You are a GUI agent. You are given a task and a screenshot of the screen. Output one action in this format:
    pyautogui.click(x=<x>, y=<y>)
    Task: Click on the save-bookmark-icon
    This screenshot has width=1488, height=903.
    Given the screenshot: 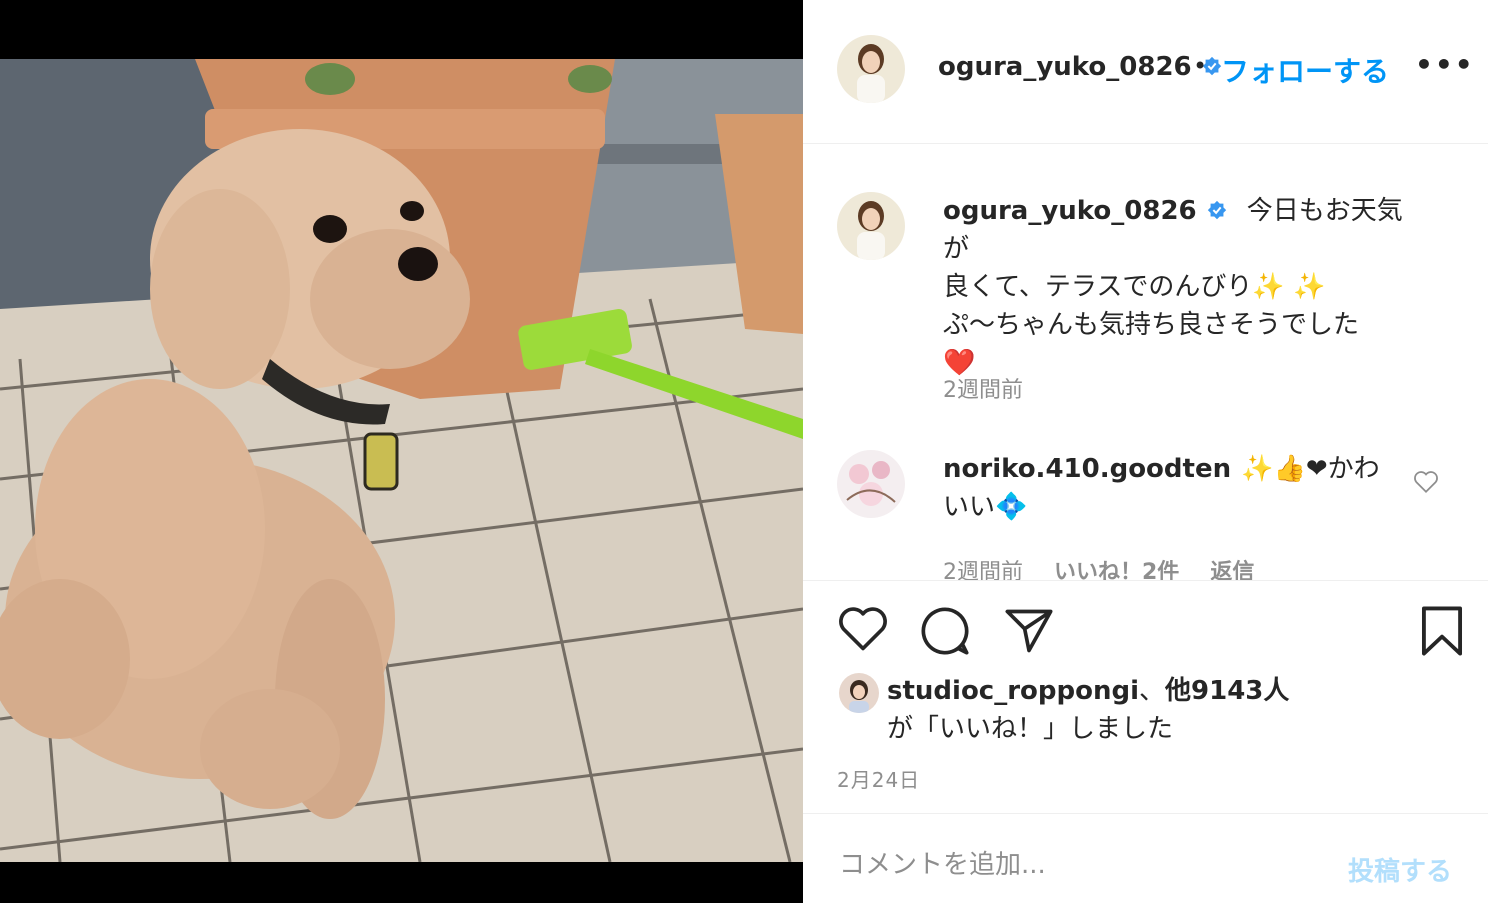 What is the action you would take?
    pyautogui.click(x=1442, y=631)
    